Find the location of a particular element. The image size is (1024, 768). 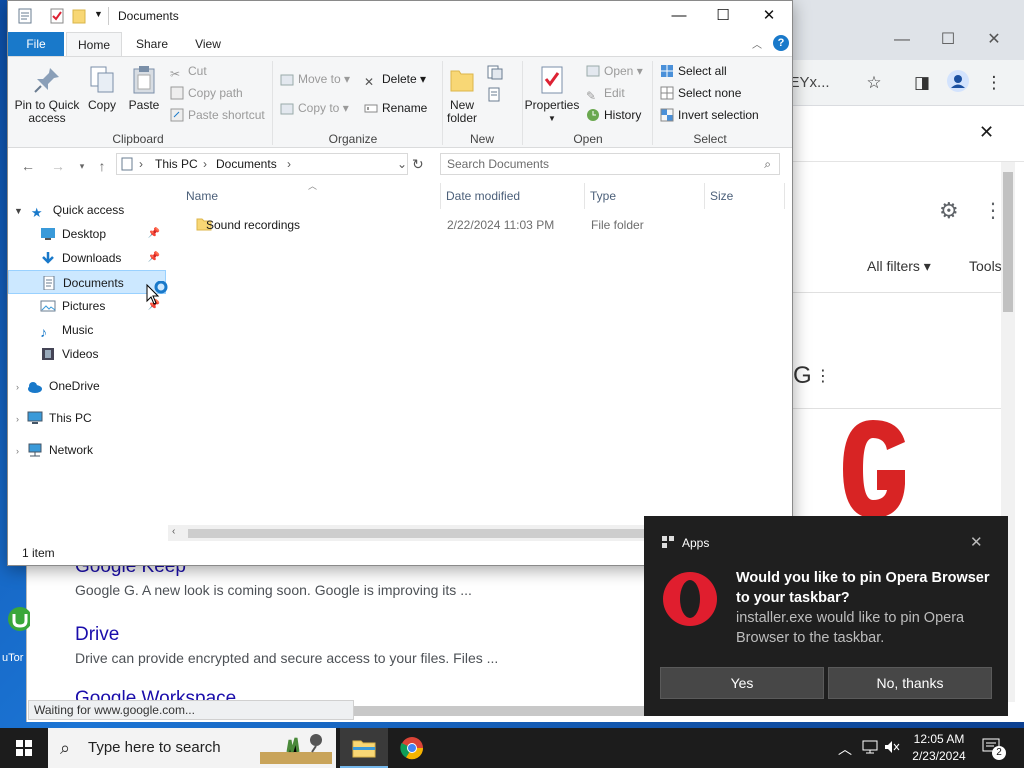

chrome-scrollbar-thumb is located at coordinates (1008, 242).